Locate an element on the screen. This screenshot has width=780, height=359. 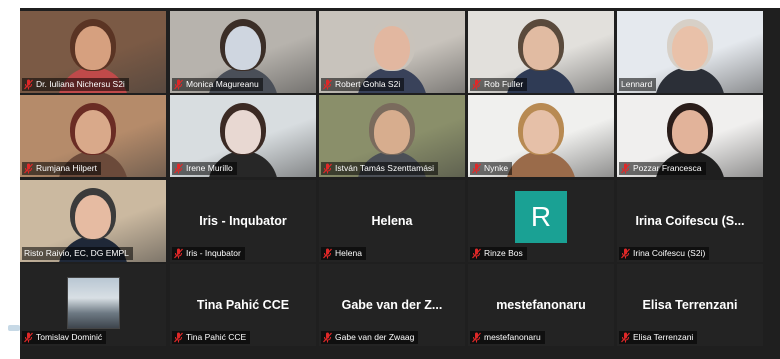
participant-tile: Pozzar Francesca is located at coordinates (690, 136).